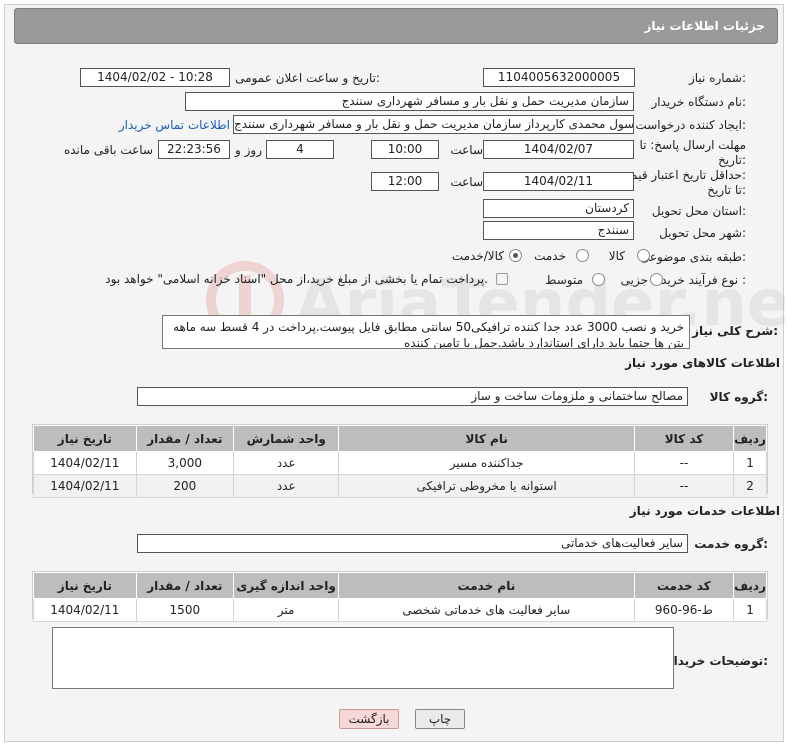 Image resolution: width=788 pixels, height=745 pixels. I want to click on services-col-unit: واحد اندازه گیری, so click(286, 585).